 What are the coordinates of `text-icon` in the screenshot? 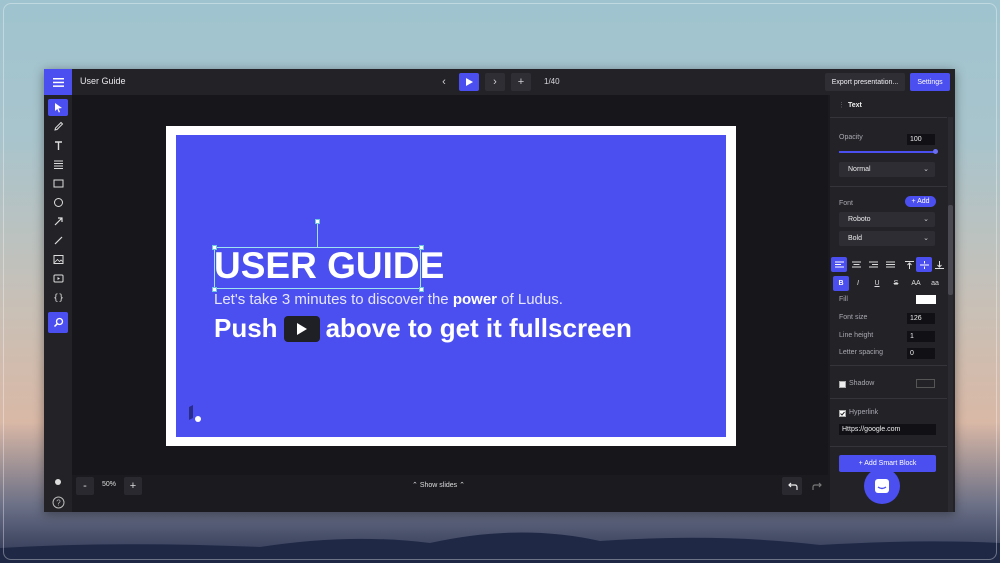 It's located at (58, 145).